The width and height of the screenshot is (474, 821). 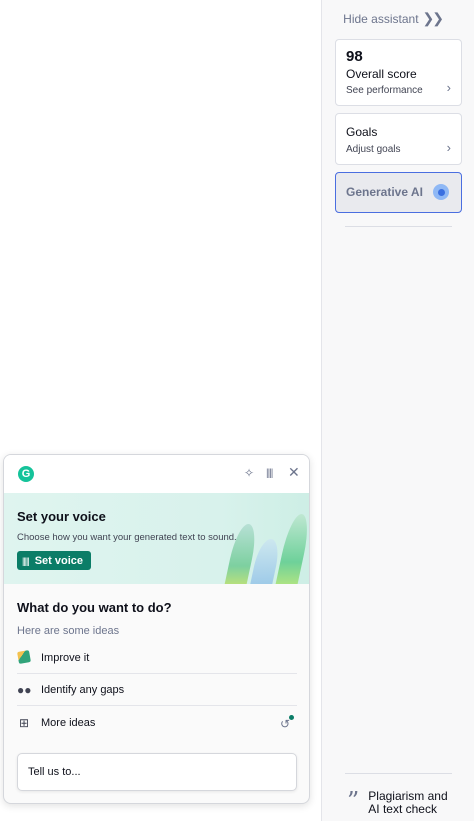 What do you see at coordinates (294, 472) in the screenshot?
I see `close-icon: ✕` at bounding box center [294, 472].